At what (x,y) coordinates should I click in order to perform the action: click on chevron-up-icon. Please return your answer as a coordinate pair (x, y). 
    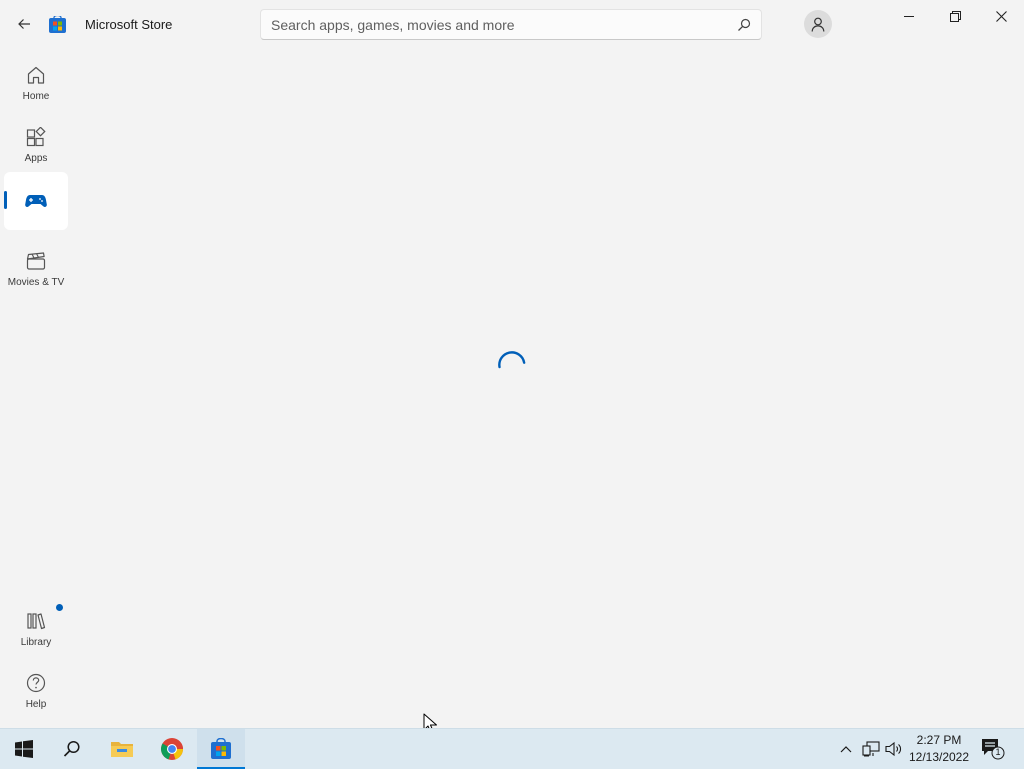
    Looking at the image, I should click on (846, 749).